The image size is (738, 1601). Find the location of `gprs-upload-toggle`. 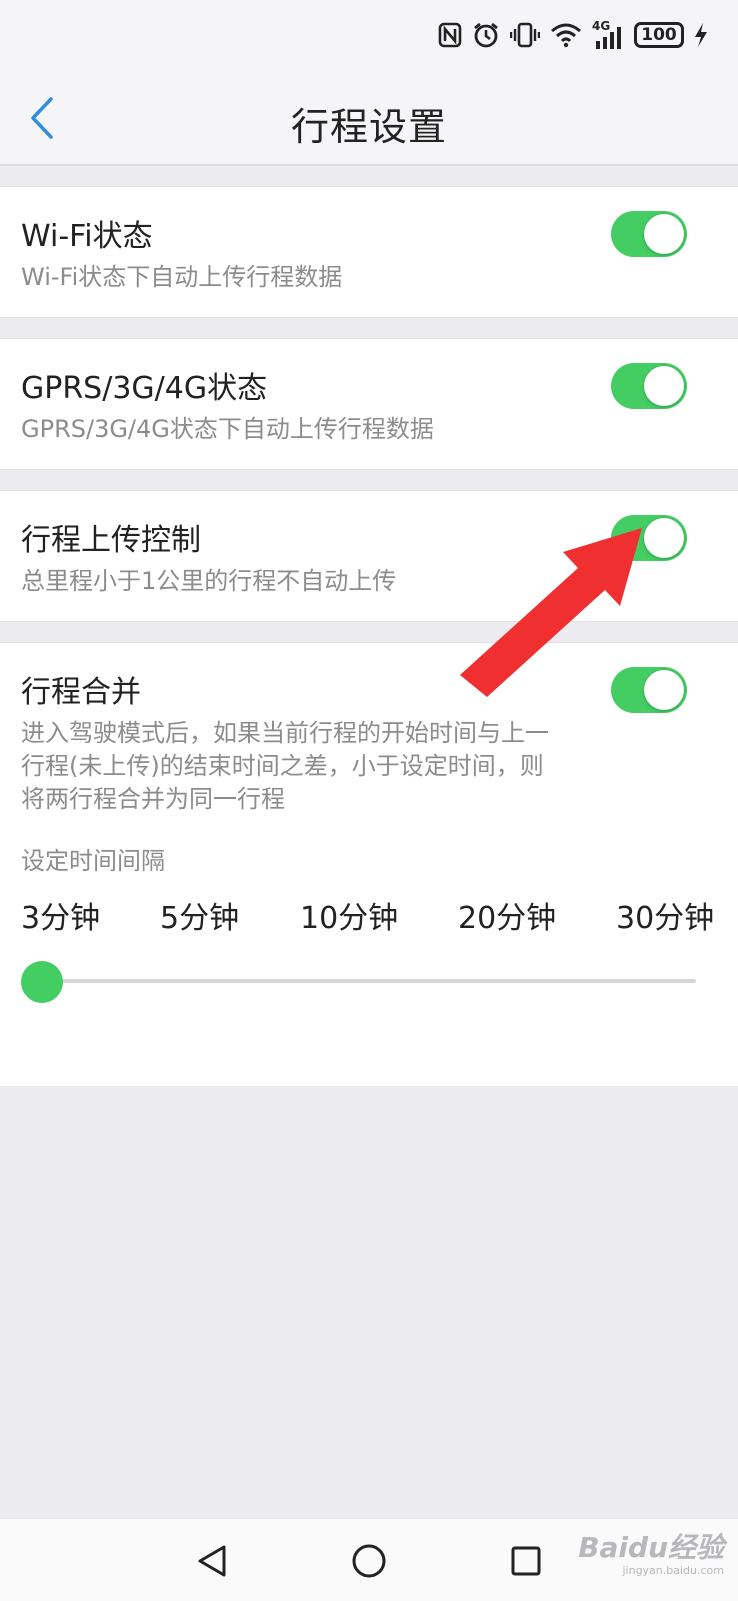

gprs-upload-toggle is located at coordinates (649, 386).